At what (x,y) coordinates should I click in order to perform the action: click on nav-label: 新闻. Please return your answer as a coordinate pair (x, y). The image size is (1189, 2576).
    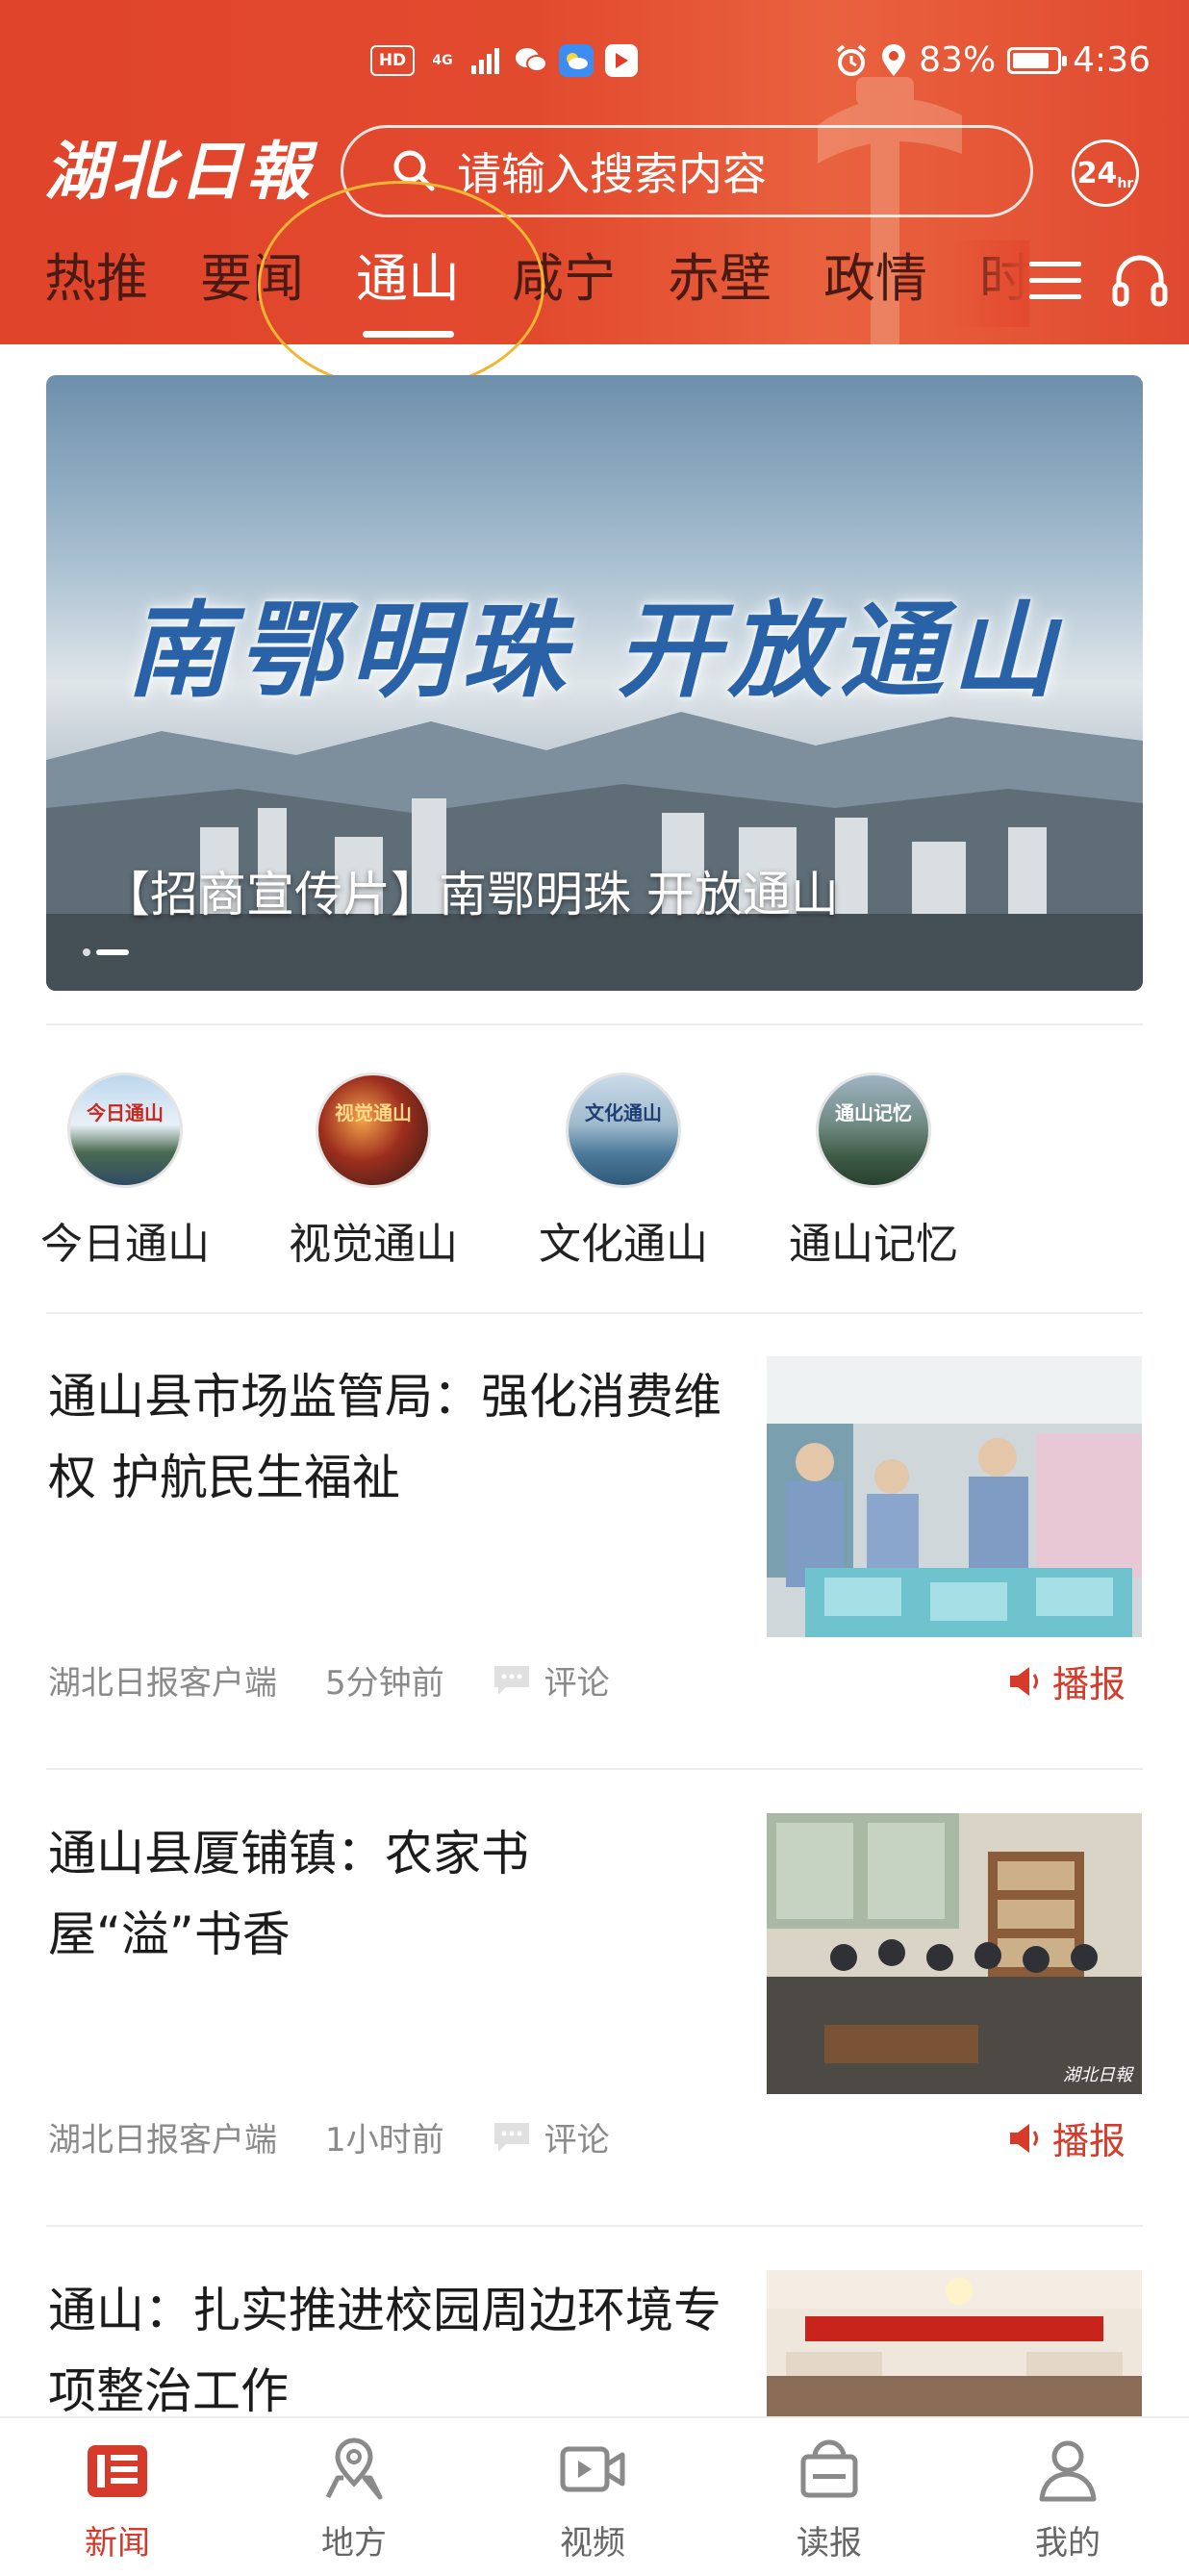
    Looking at the image, I should click on (117, 2544).